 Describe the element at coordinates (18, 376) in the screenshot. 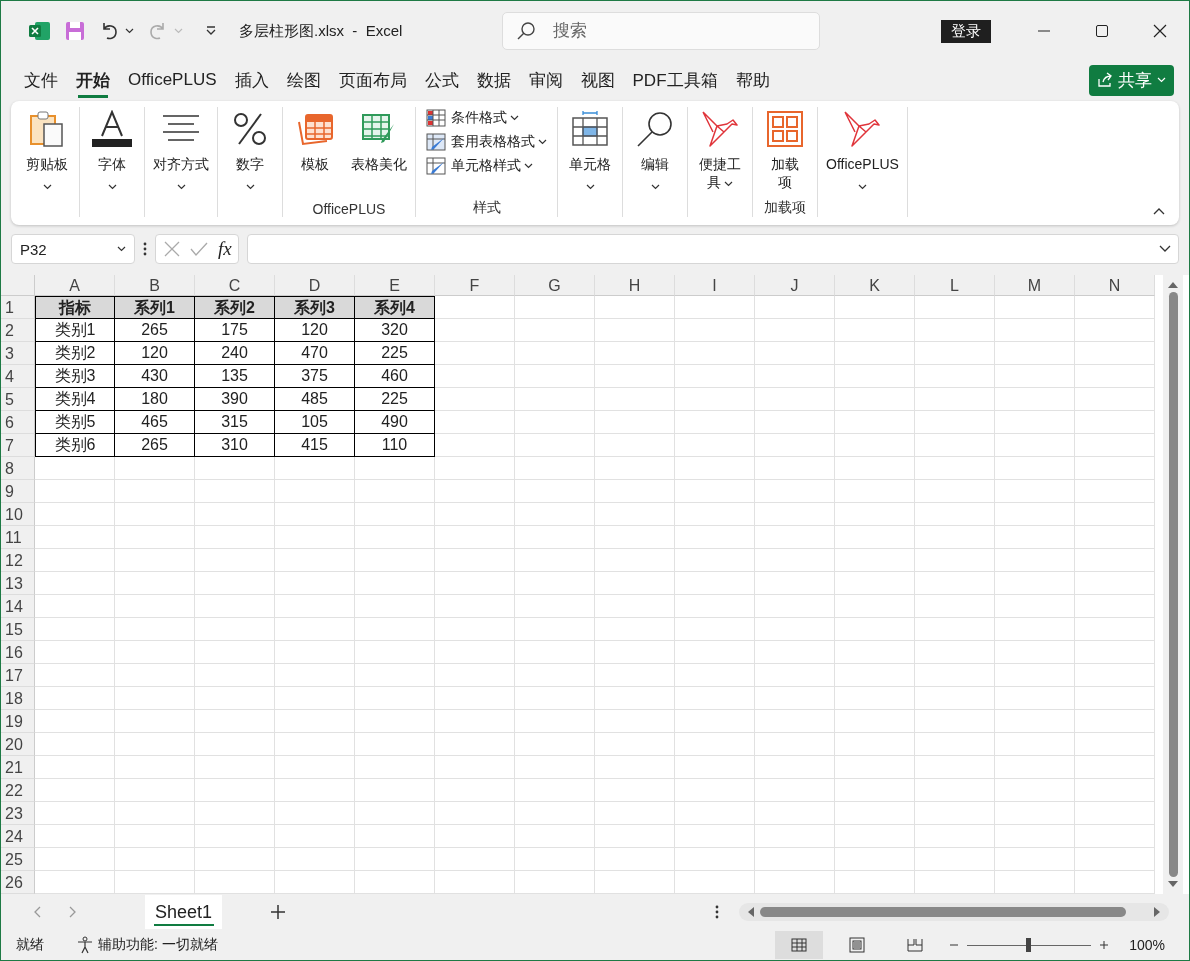

I see `row-header: 4` at that location.